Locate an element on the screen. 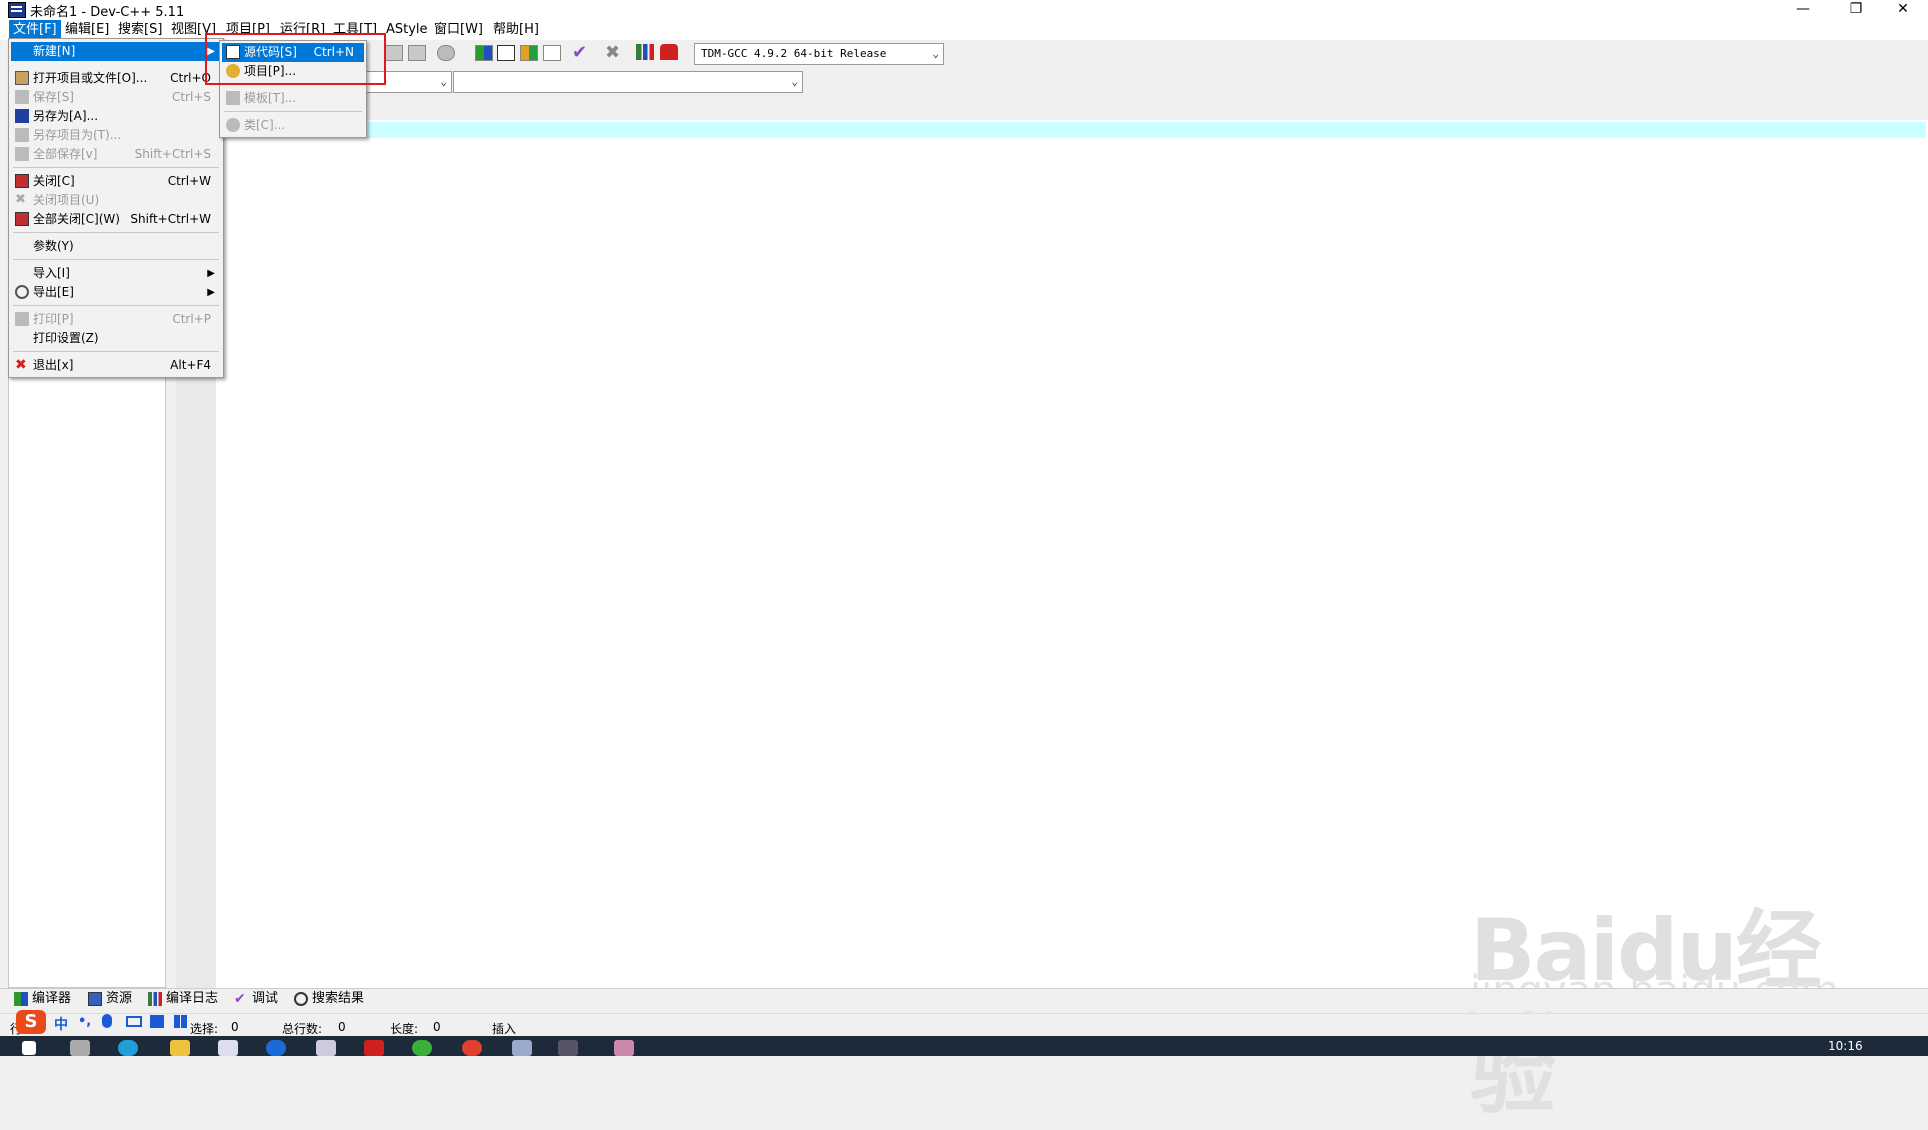 The image size is (1928, 1130). menu-file: 文件[F] is located at coordinates (35, 30).